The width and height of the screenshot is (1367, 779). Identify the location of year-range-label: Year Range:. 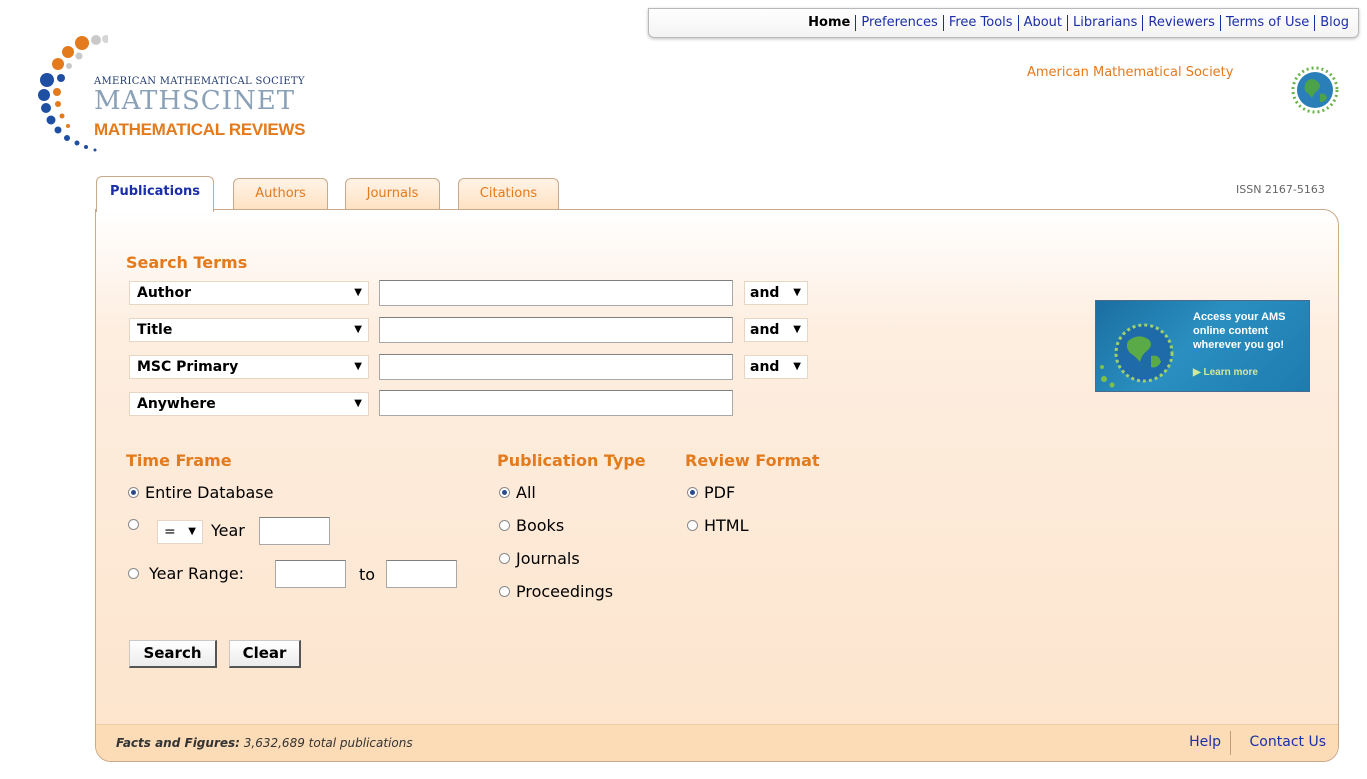
(197, 573).